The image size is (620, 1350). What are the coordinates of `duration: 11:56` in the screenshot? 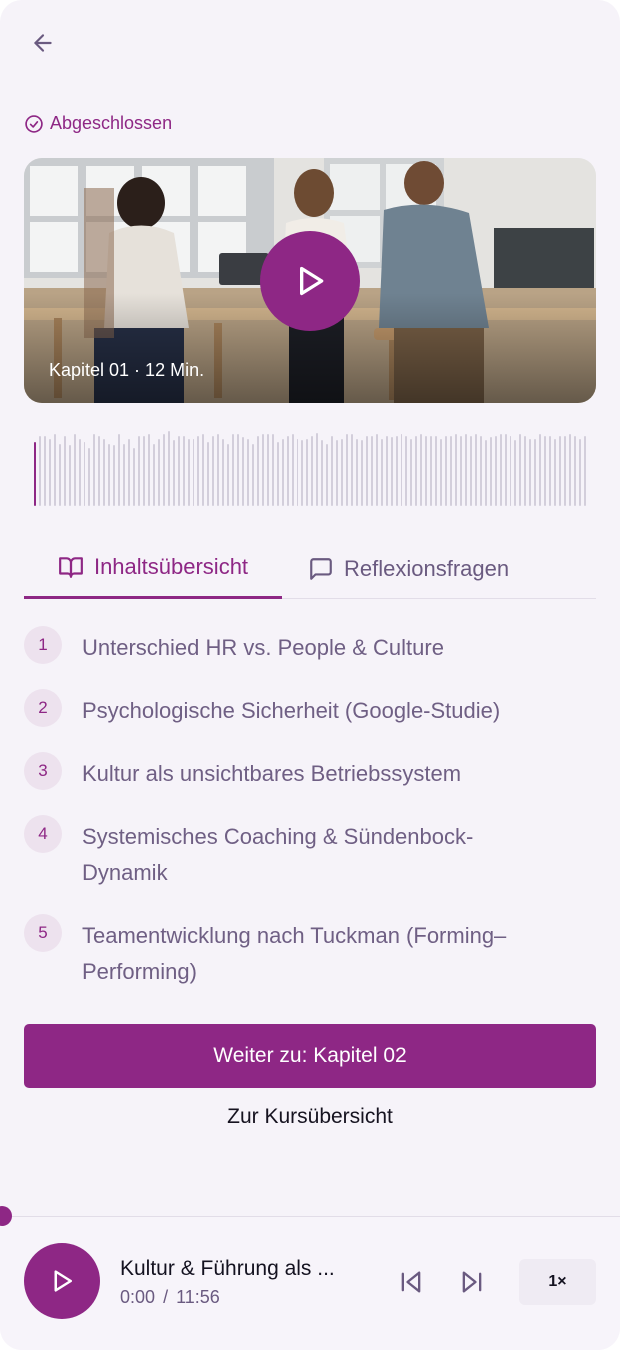 It's located at (198, 1297).